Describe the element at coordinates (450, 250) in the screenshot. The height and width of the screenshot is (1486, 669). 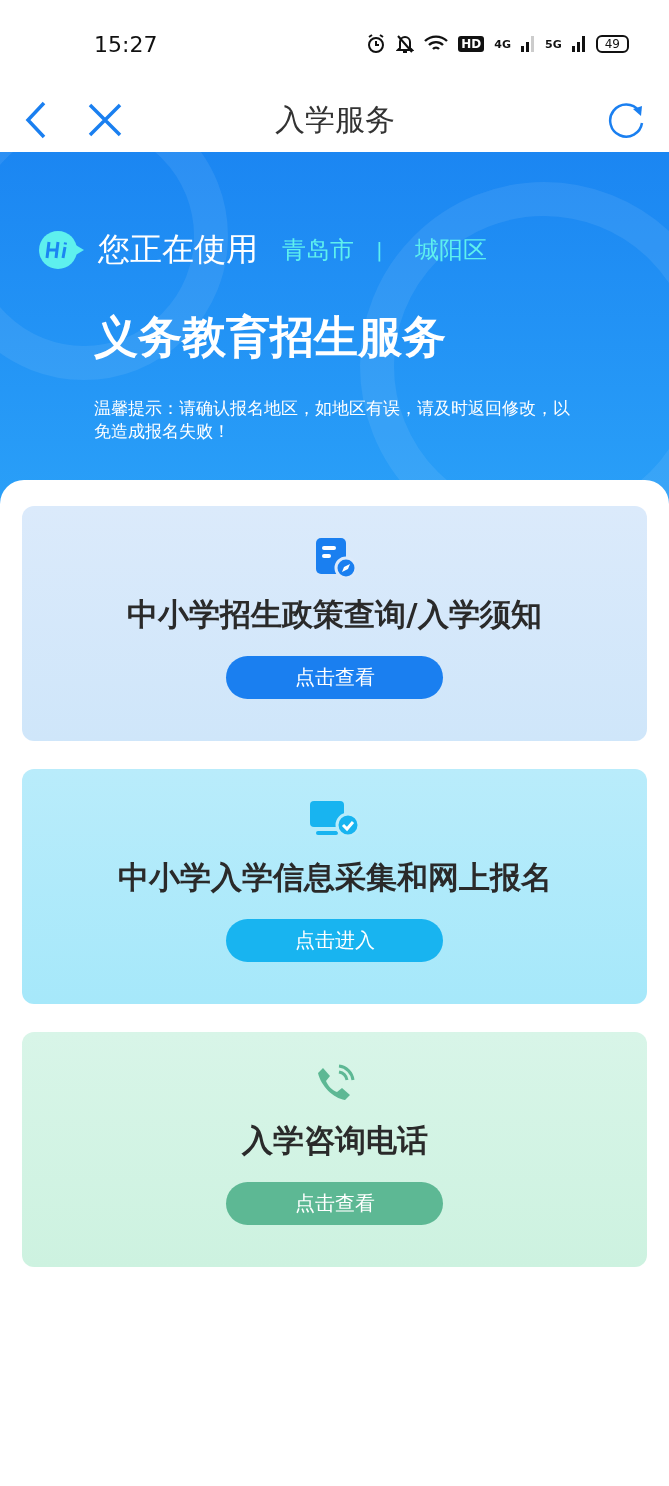
I see `district-label: 城阳区` at that location.